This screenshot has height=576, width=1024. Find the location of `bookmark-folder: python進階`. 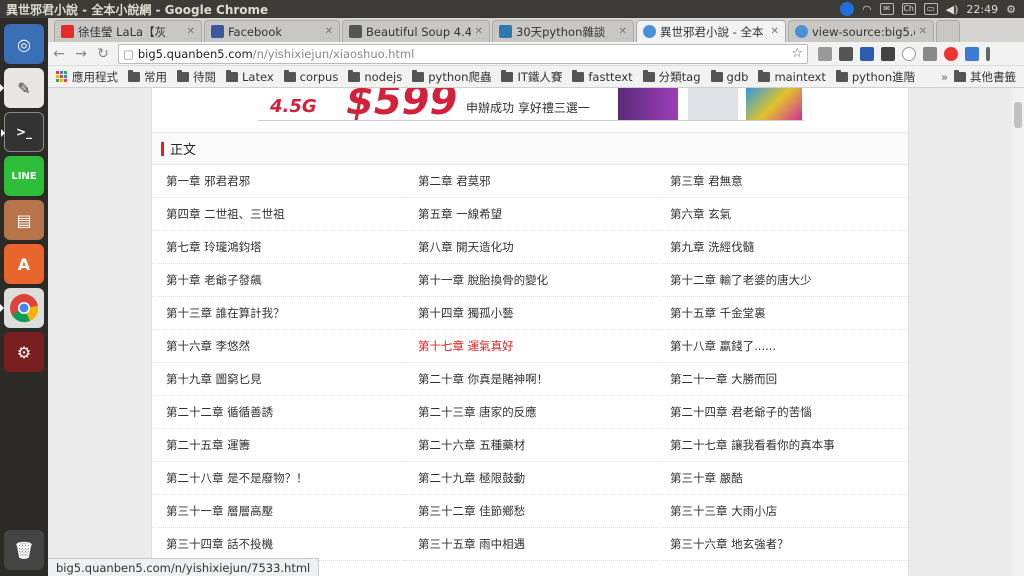

bookmark-folder: python進階 is located at coordinates (875, 77).